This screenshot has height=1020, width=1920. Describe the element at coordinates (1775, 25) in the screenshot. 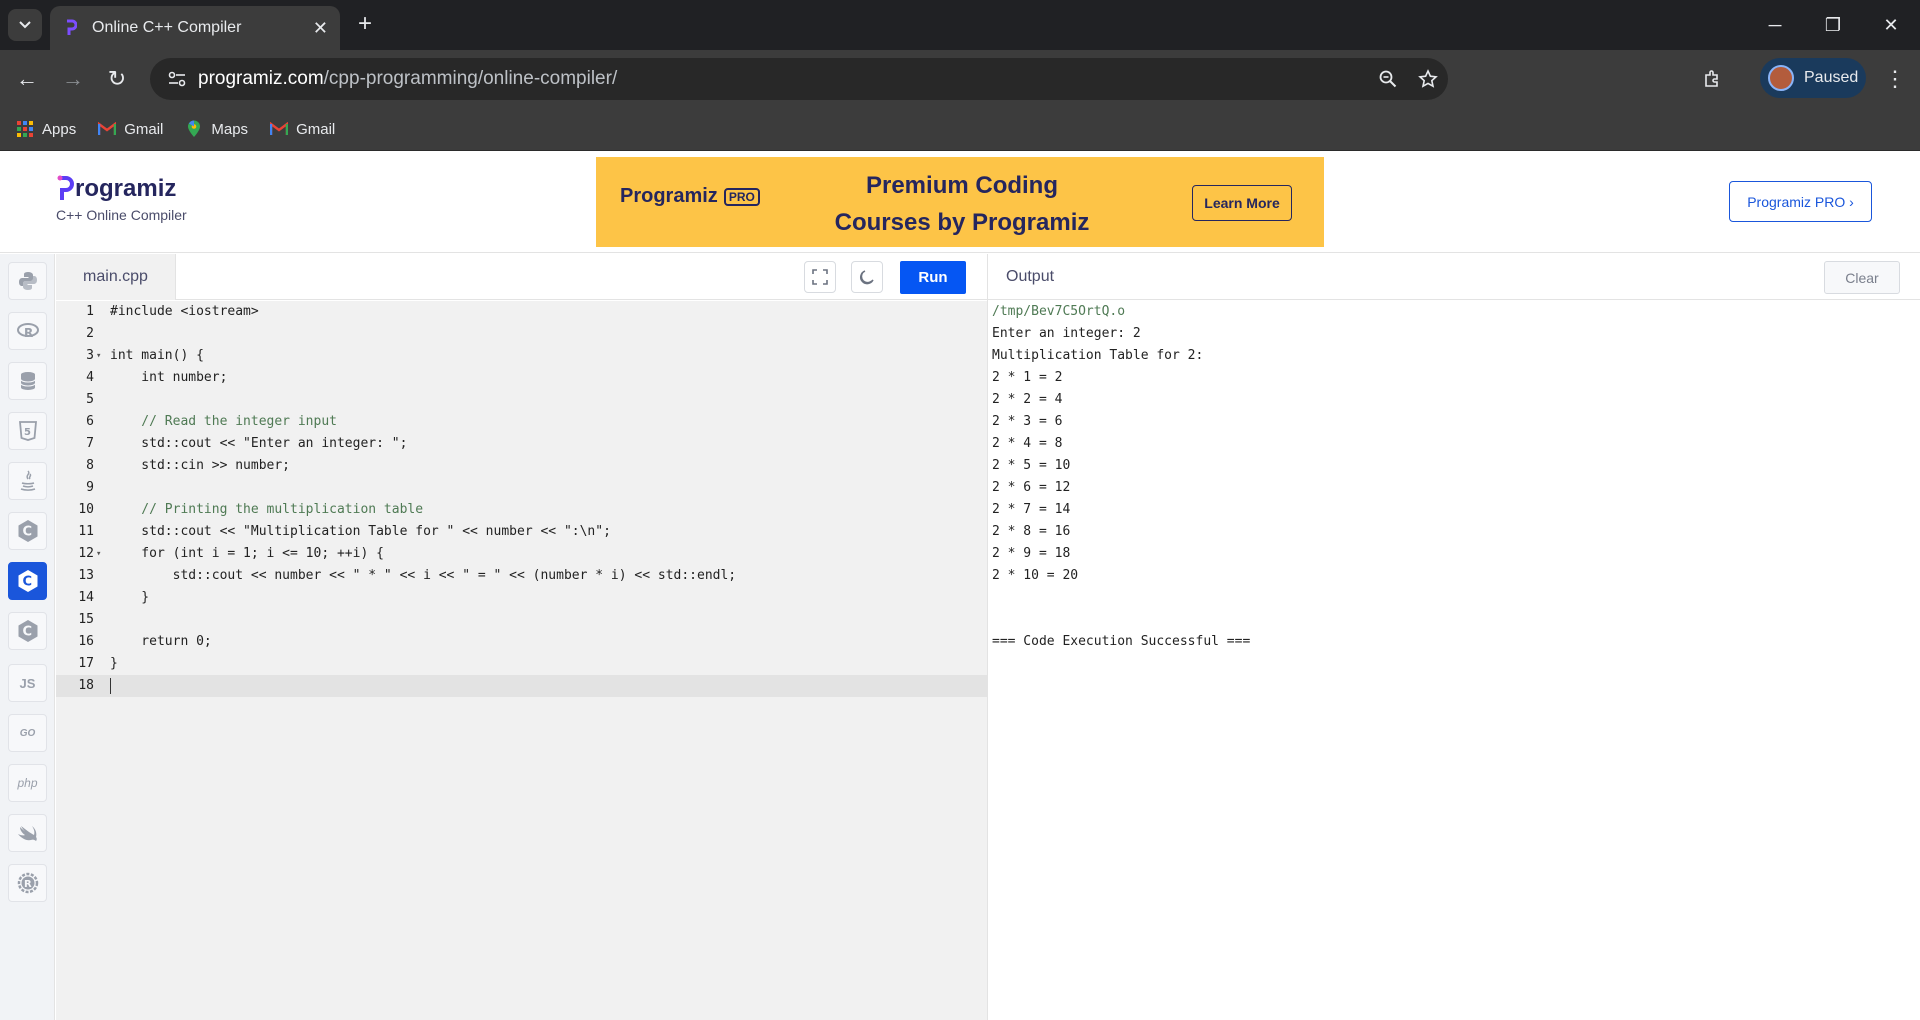

I see `minimize-icon: ─` at that location.